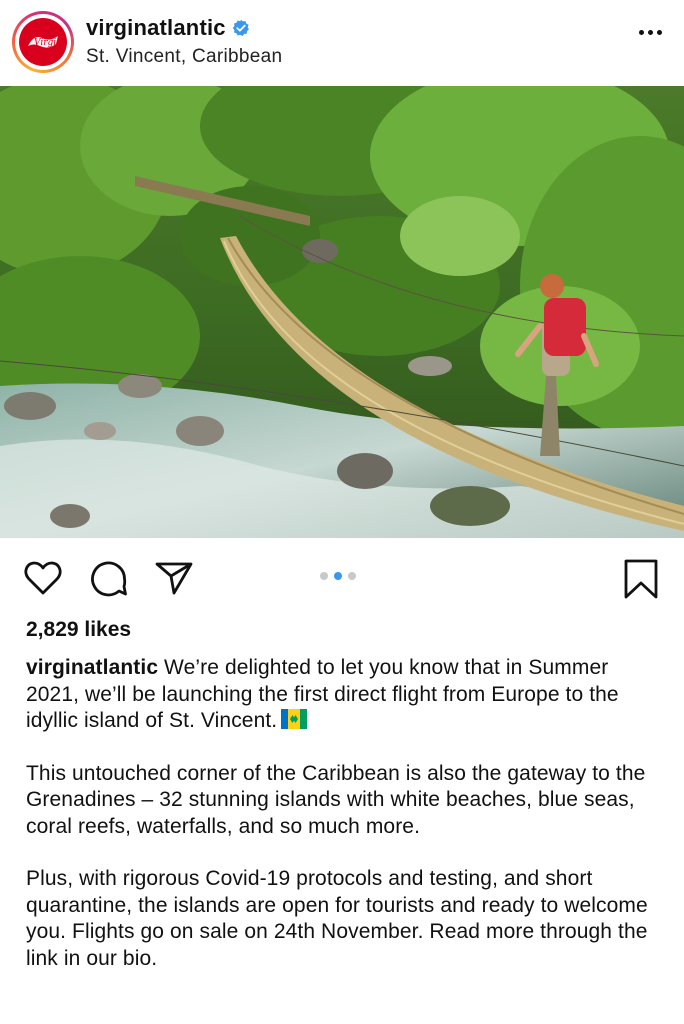 Image resolution: width=684 pixels, height=1024 pixels. Describe the element at coordinates (184, 57) in the screenshot. I see `post-location: St. Vincent, Caribbean` at that location.